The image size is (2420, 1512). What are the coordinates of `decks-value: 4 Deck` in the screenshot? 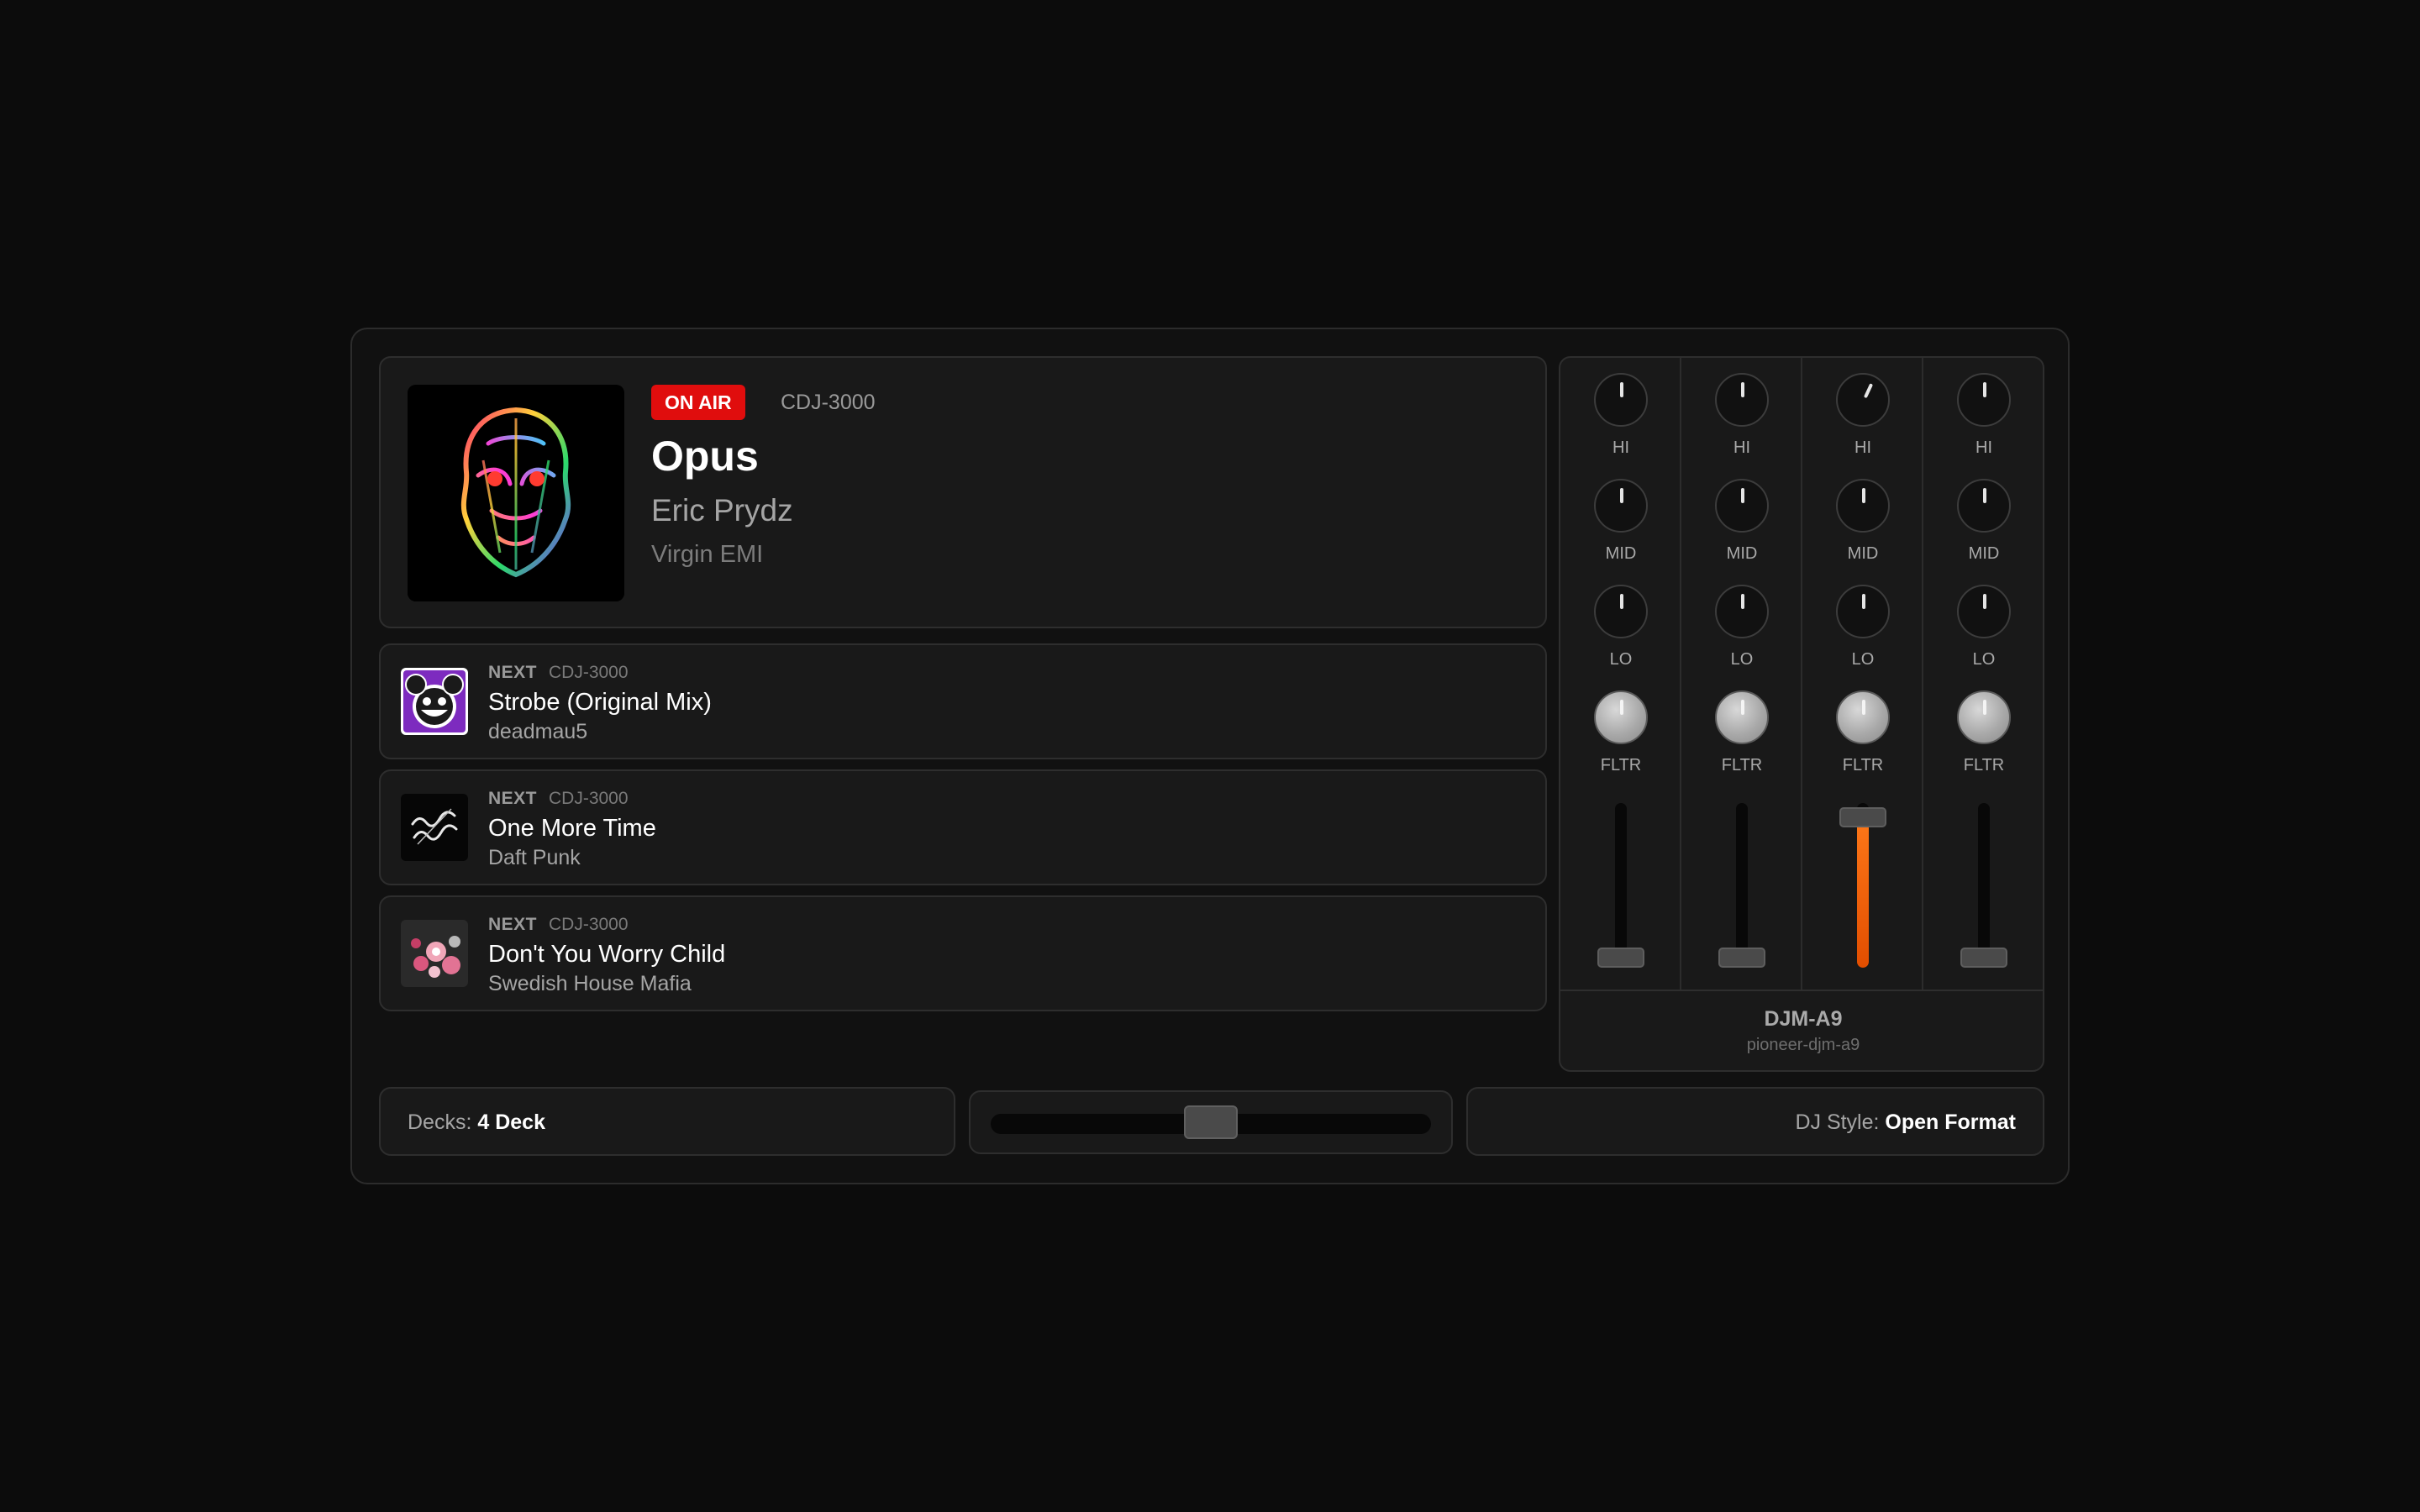 It's located at (511, 1122).